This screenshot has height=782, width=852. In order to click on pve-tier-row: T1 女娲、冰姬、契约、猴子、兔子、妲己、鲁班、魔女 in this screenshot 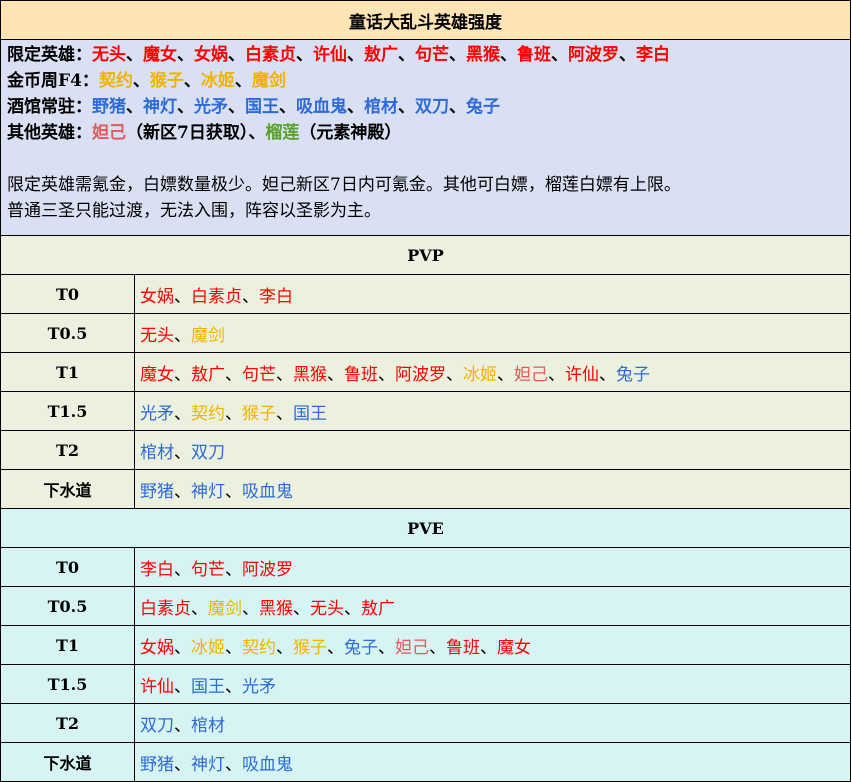, I will do `click(426, 645)`.